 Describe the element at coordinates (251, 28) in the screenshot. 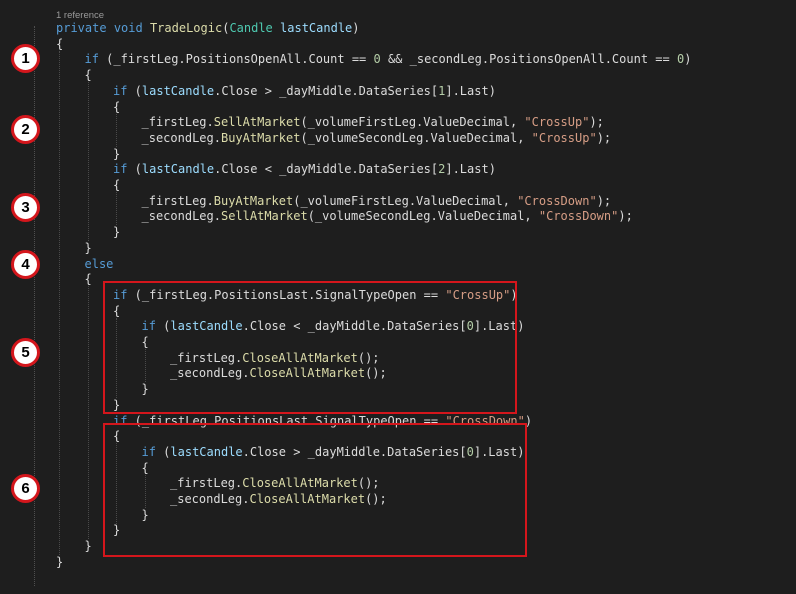

I see `code-token: Candle` at that location.